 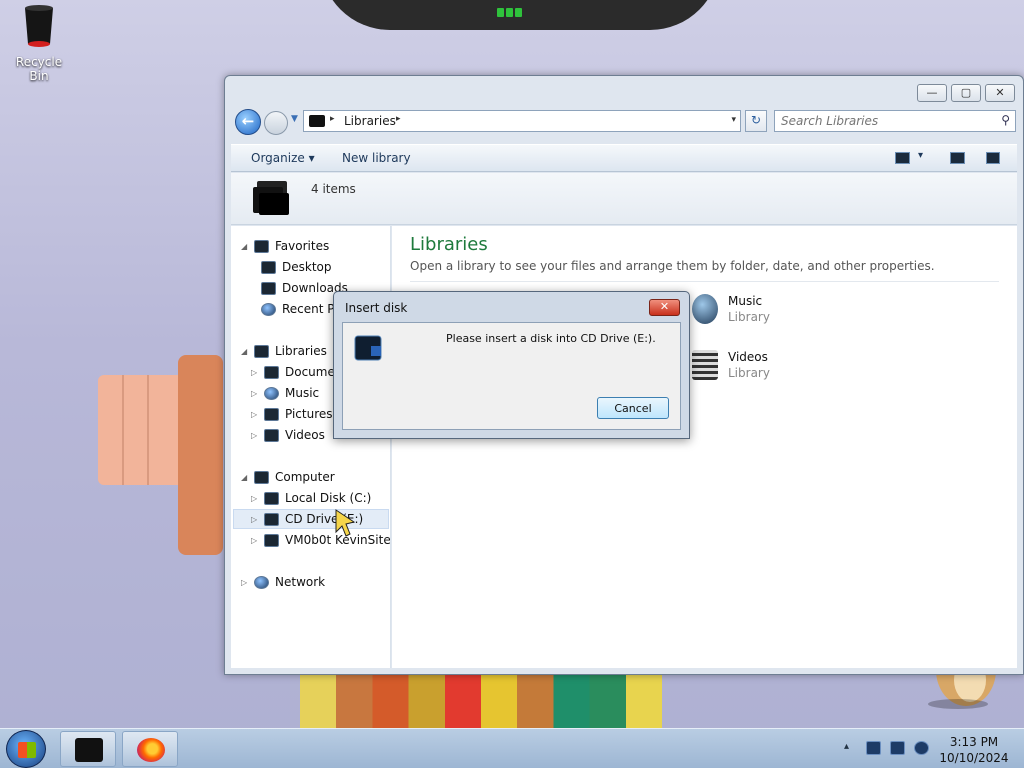 I want to click on minimize-button: —, so click(x=932, y=93).